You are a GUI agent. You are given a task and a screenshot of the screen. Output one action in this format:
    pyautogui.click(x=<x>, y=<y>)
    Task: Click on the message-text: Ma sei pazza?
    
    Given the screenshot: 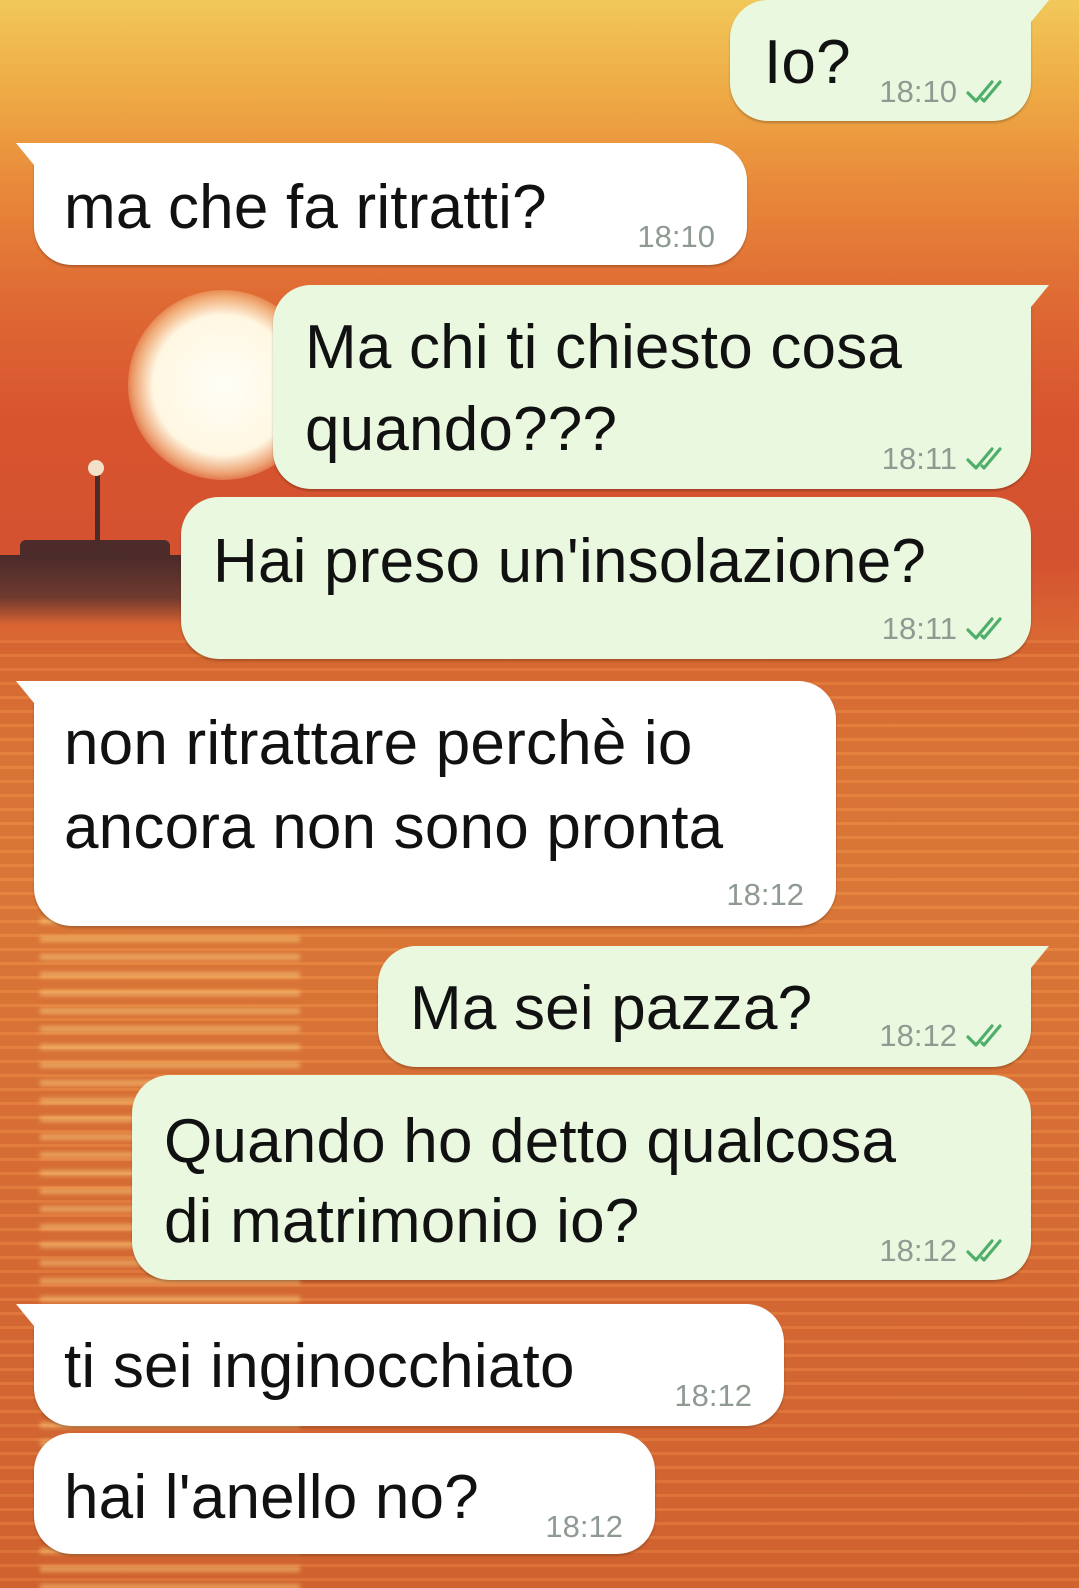 What is the action you would take?
    pyautogui.click(x=611, y=1008)
    